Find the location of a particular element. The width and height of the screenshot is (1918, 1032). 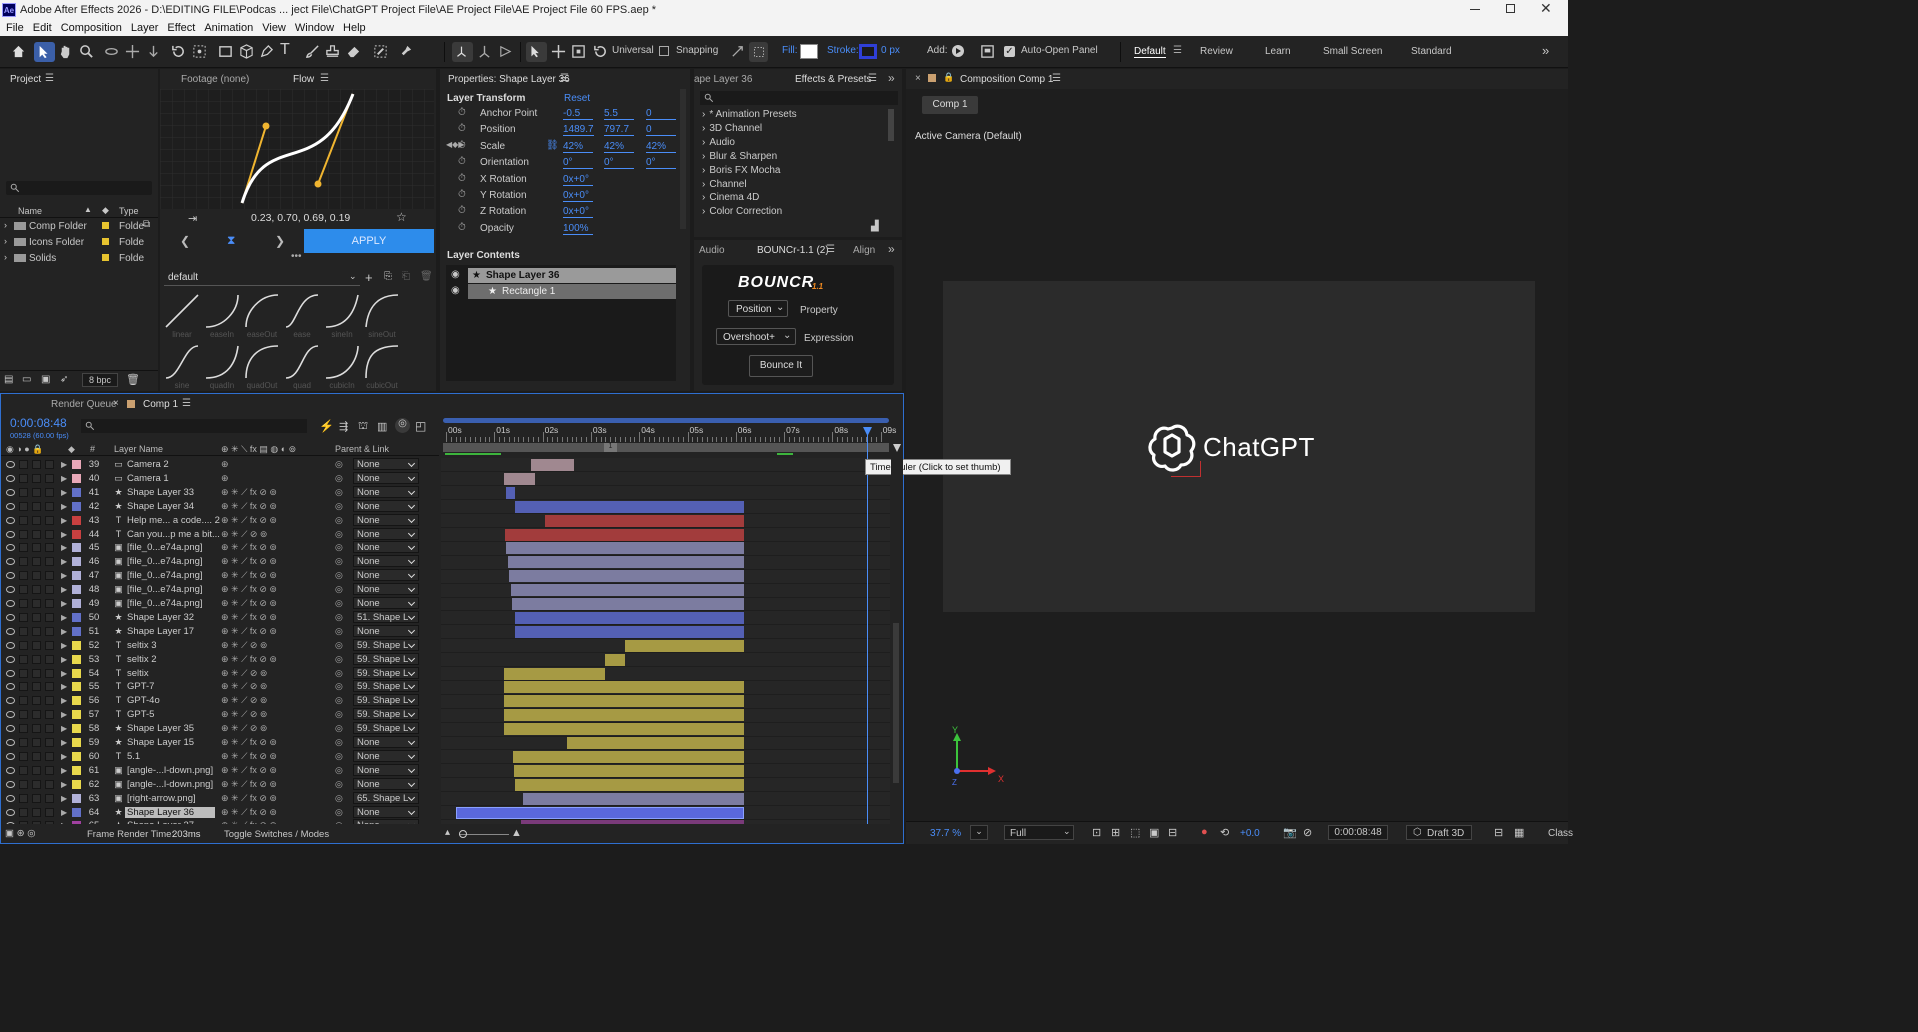

parent-select: 65. Shape L is located at coordinates (386, 797).